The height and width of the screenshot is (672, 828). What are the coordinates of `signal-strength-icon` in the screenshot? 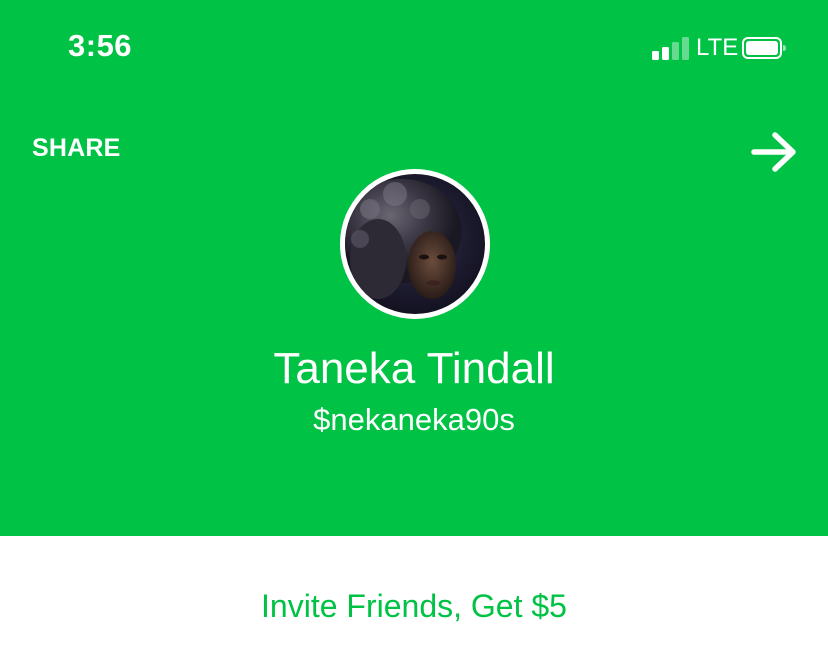 It's located at (671, 48).